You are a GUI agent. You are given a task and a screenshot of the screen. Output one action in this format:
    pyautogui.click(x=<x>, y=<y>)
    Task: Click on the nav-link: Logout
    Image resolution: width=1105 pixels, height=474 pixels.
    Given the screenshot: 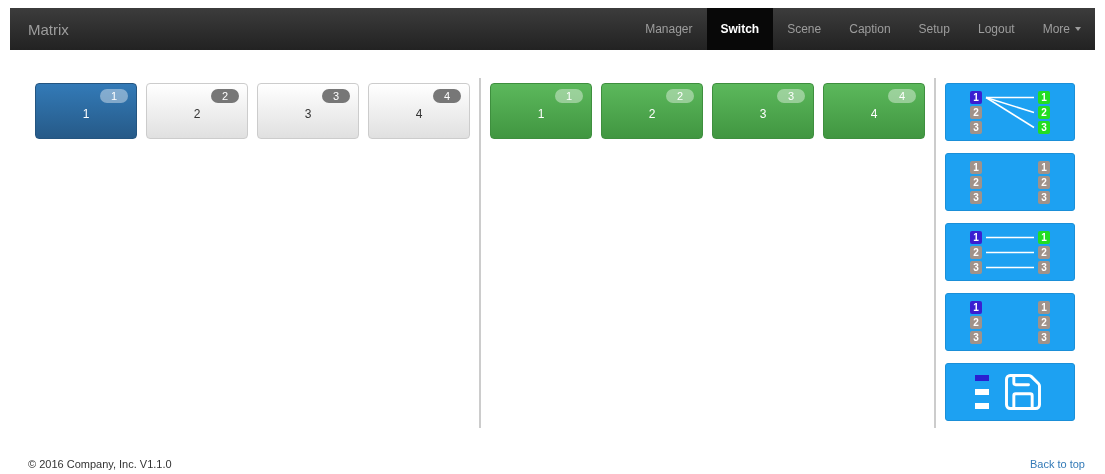 What is the action you would take?
    pyautogui.click(x=996, y=29)
    